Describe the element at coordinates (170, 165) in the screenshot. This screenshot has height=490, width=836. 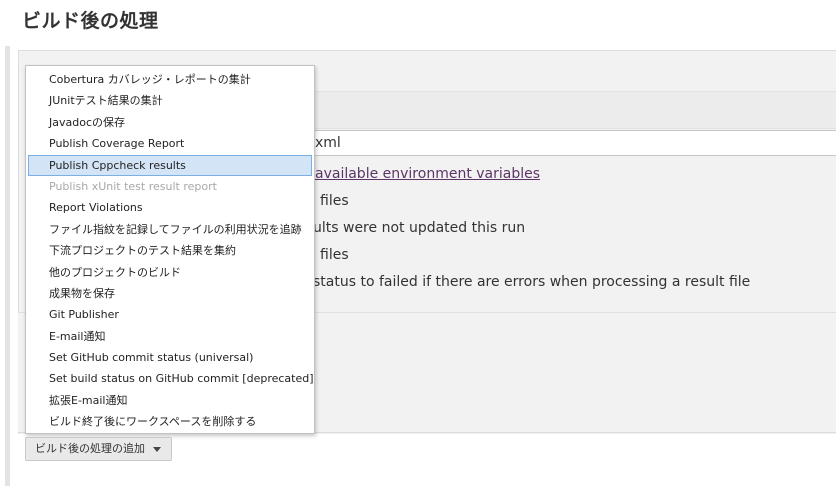
I see `menu-item-publish-cppcheck: Publish Cppcheck results` at that location.